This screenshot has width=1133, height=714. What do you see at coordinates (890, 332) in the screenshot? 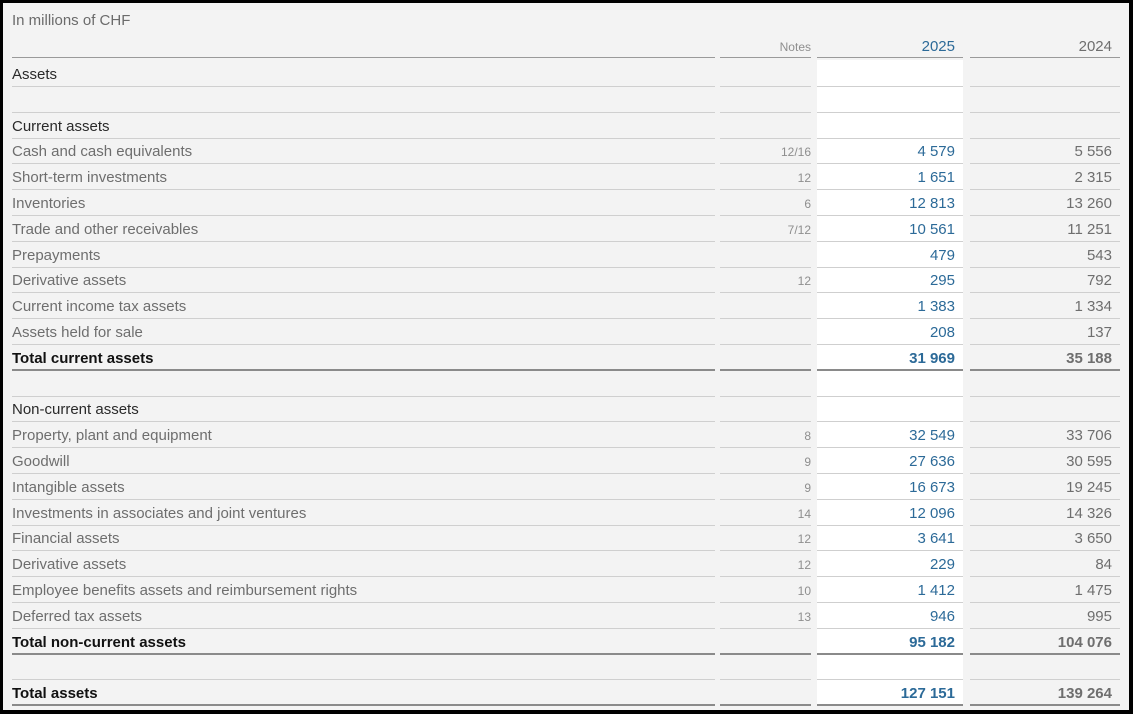
I see `row-value-2025: 208` at bounding box center [890, 332].